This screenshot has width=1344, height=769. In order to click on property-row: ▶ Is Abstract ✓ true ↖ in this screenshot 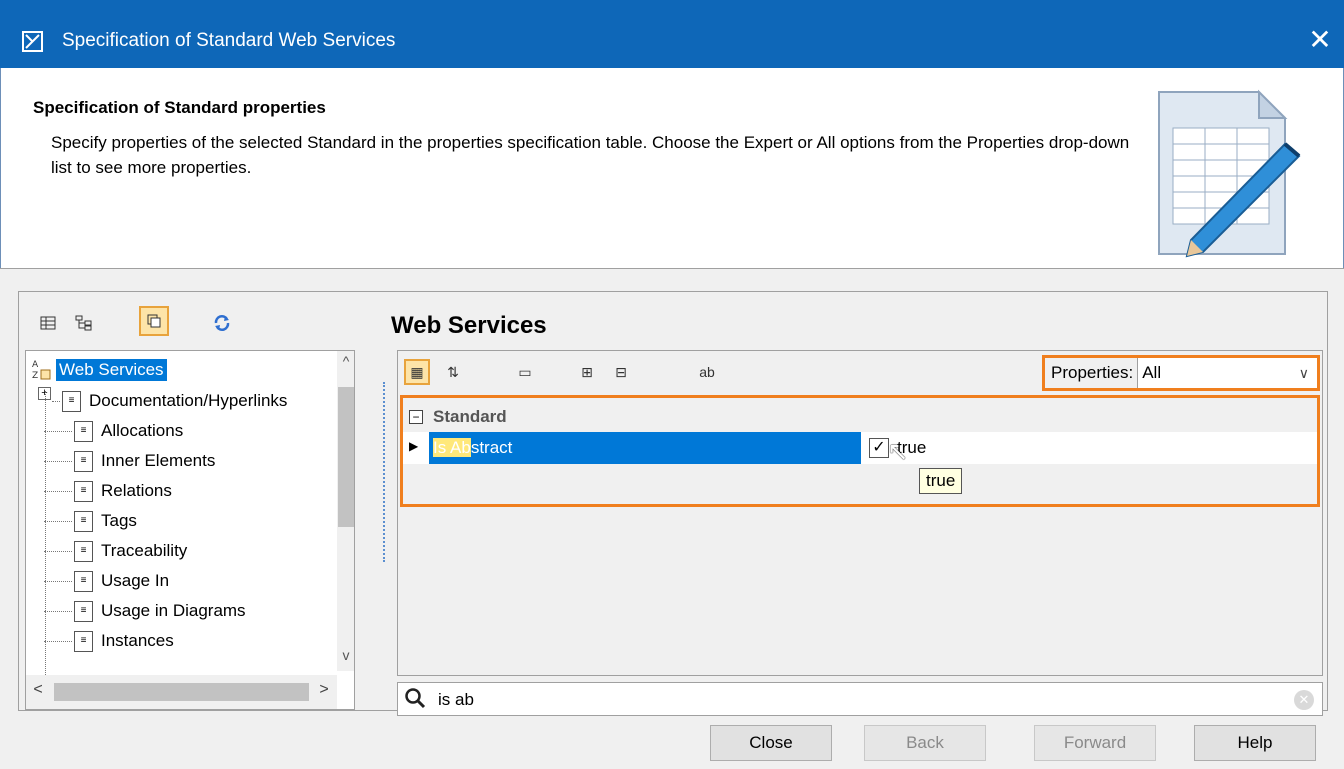, I will do `click(860, 449)`.